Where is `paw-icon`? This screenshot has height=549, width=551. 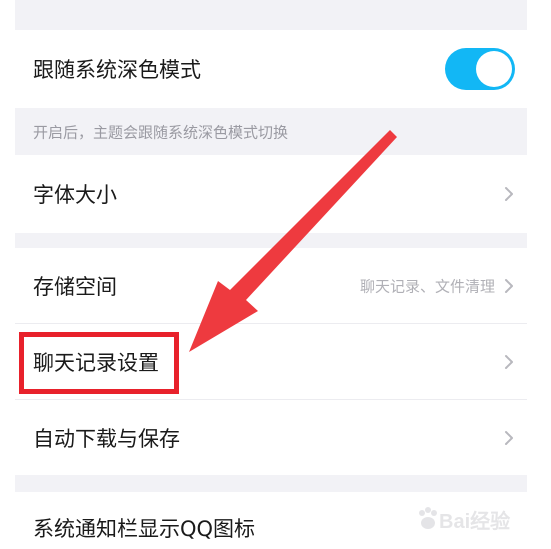
paw-icon is located at coordinates (428, 518).